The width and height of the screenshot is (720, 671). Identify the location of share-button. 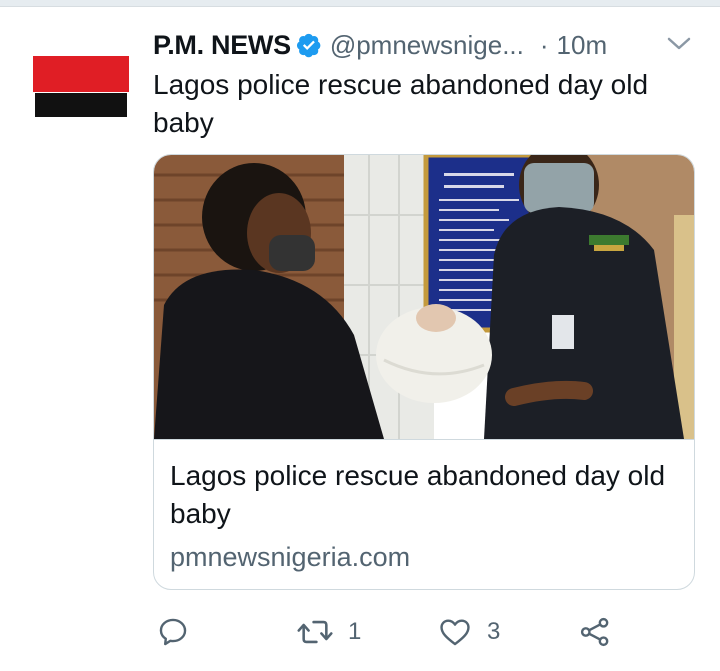
(595, 632).